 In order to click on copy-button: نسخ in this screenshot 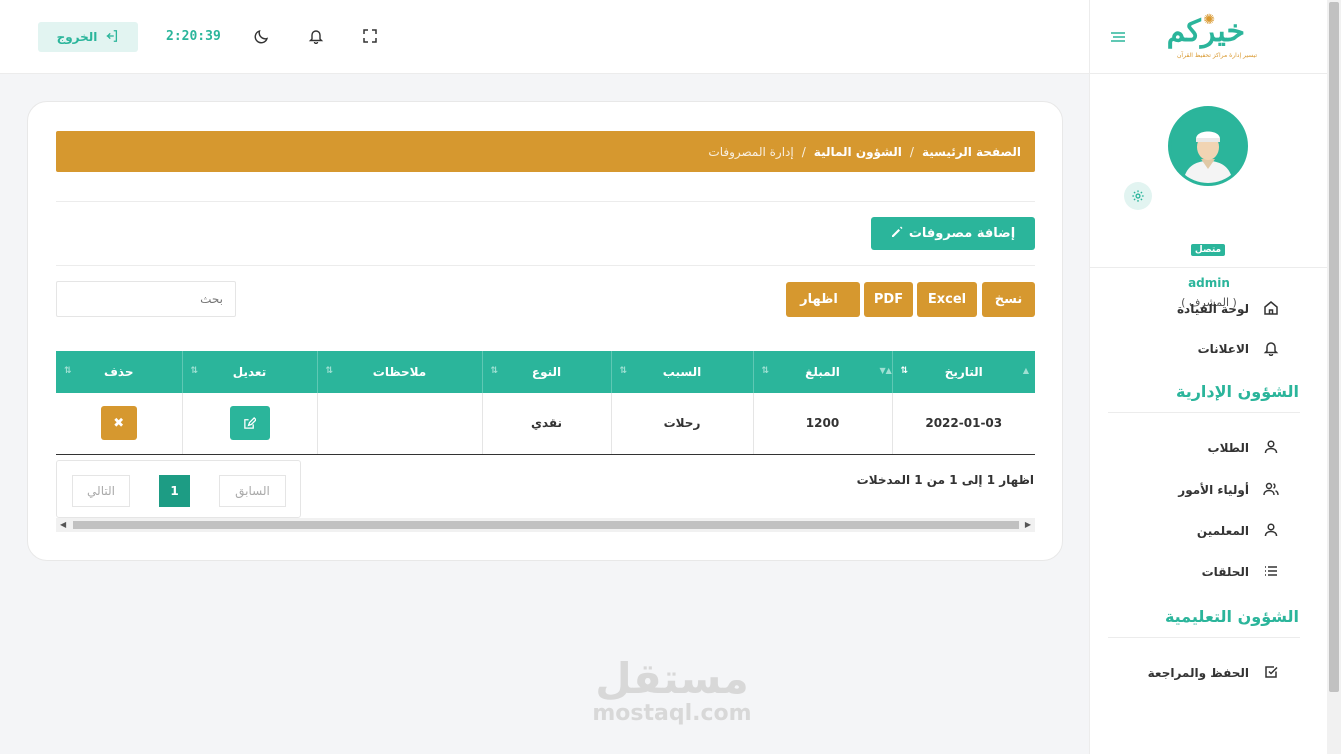, I will do `click(1008, 299)`.